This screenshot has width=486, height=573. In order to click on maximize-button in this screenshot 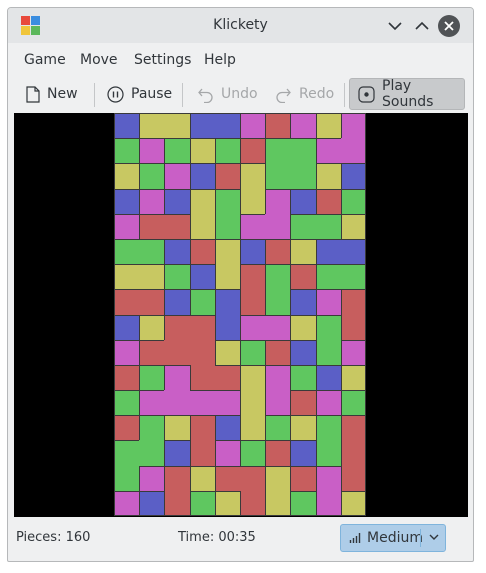, I will do `click(422, 26)`.